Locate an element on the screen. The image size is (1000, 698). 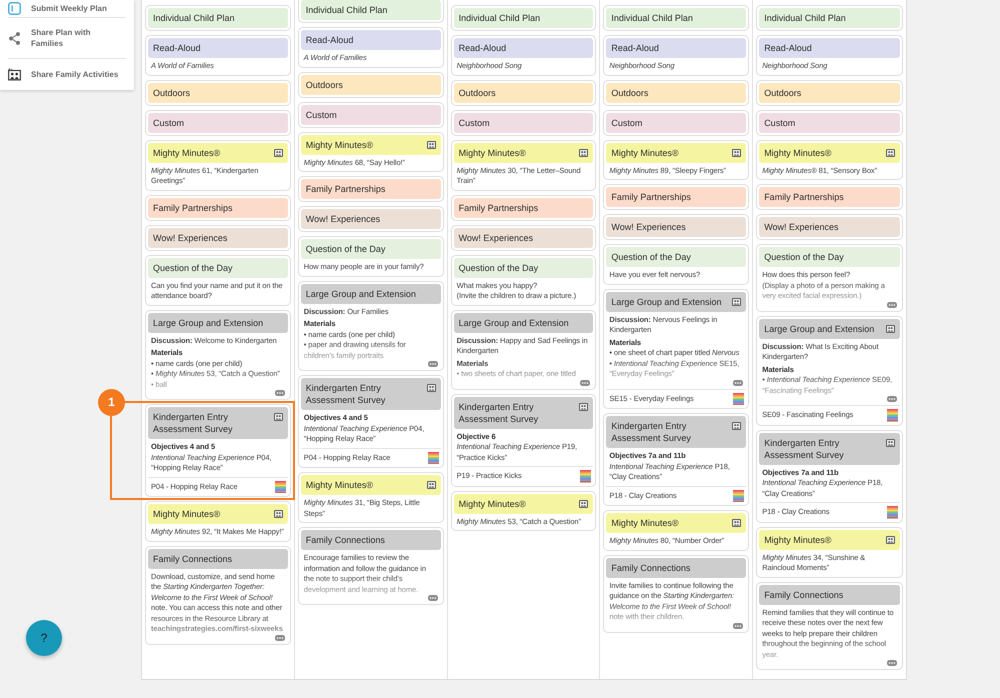
sidebar-item: Share Family Activities is located at coordinates (67, 74).